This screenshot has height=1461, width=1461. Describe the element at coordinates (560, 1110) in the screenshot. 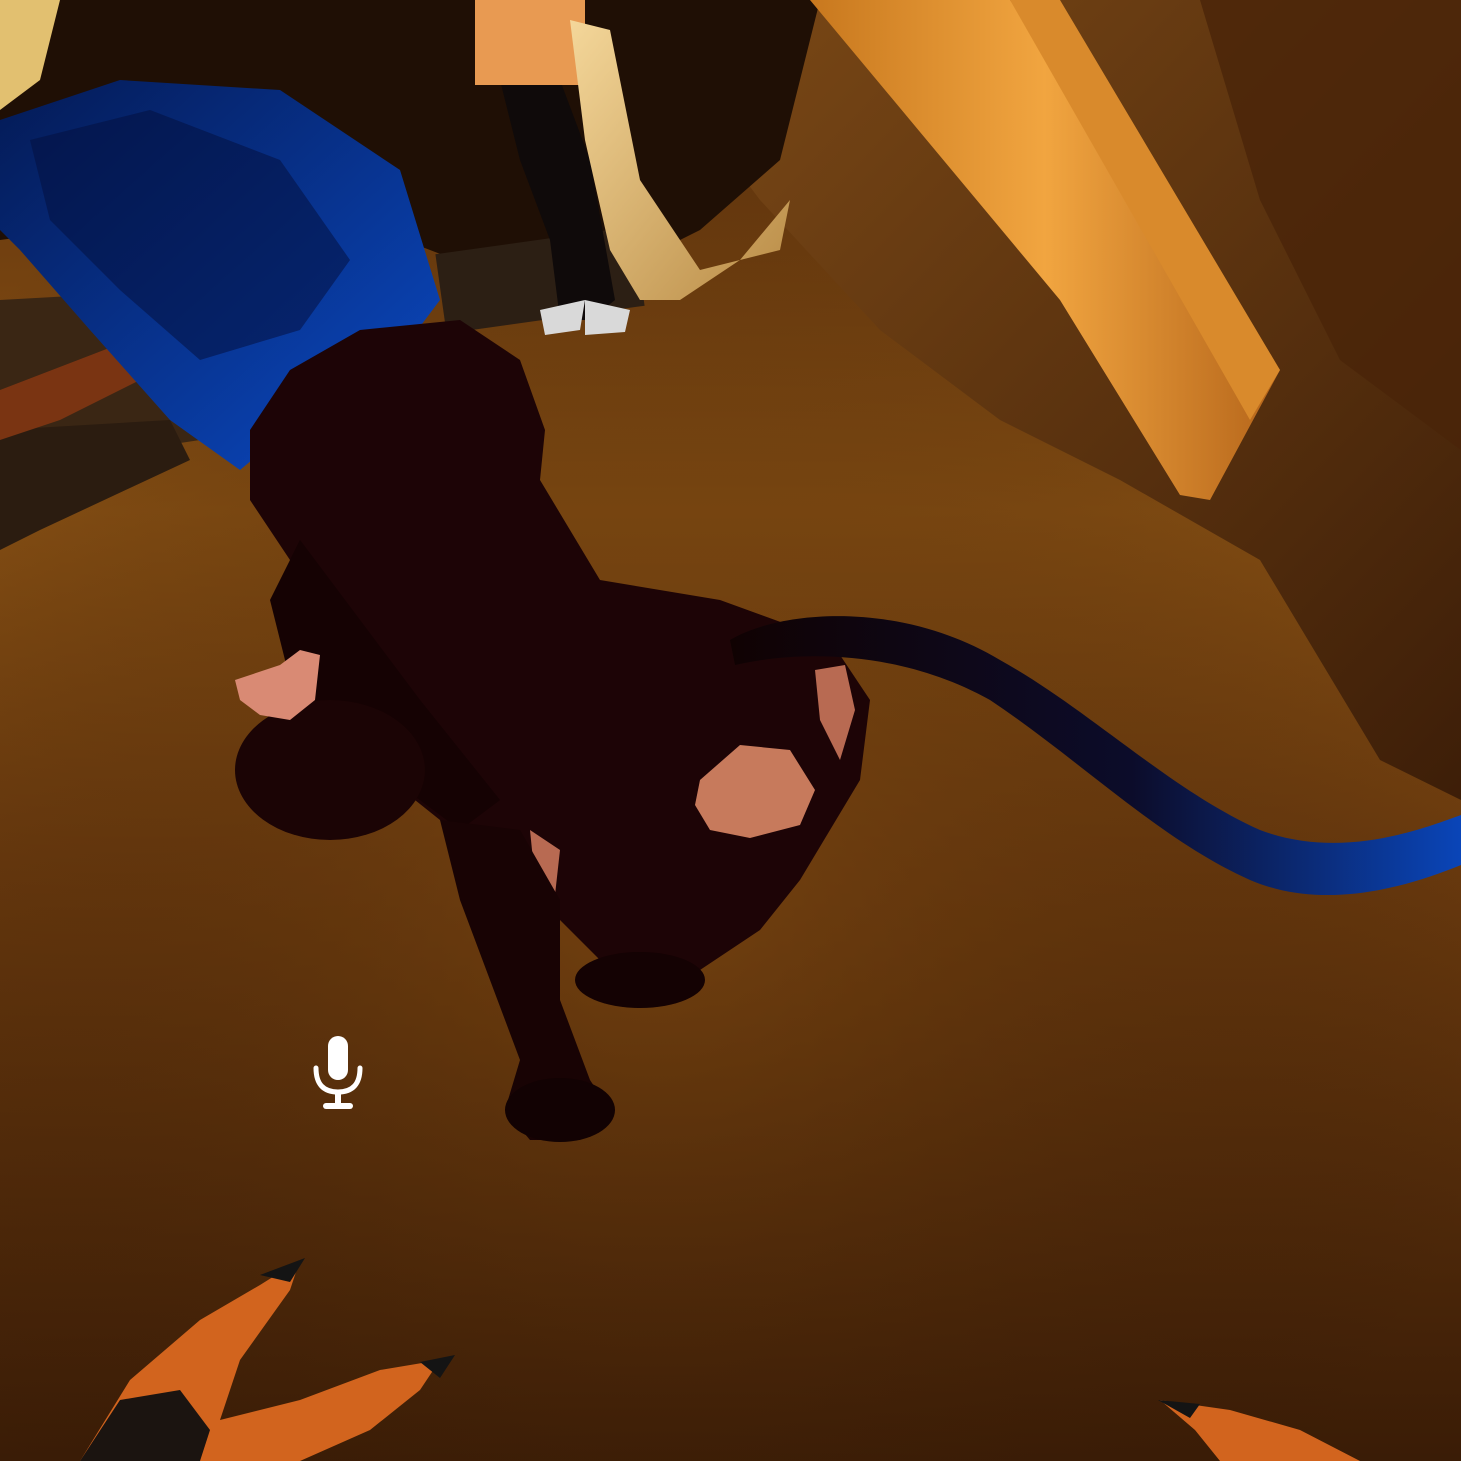

I see `avatar-foot` at that location.